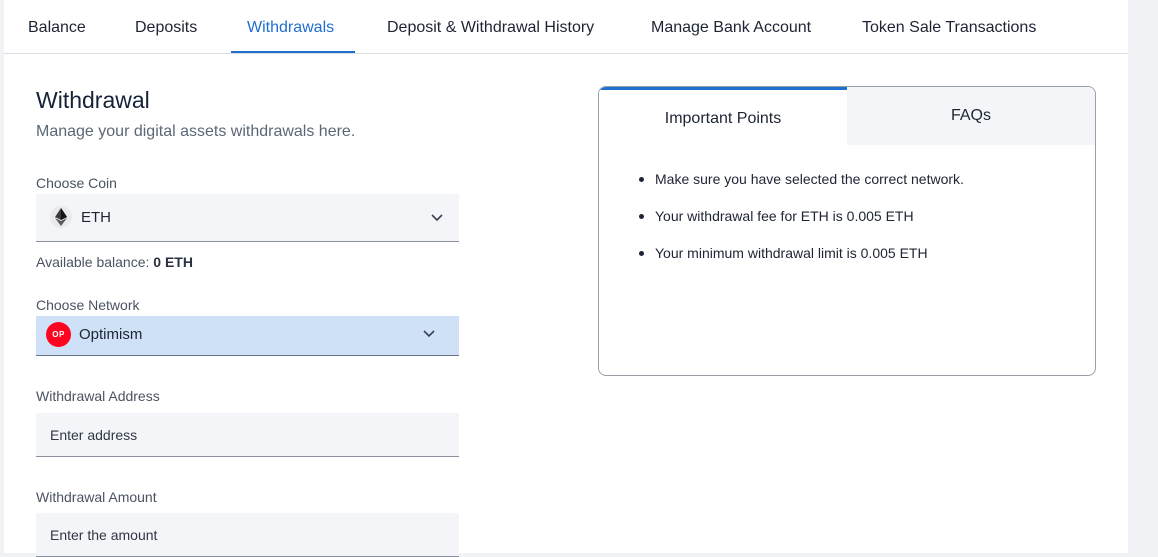  I want to click on choose-network-label: Choose Network, so click(88, 305).